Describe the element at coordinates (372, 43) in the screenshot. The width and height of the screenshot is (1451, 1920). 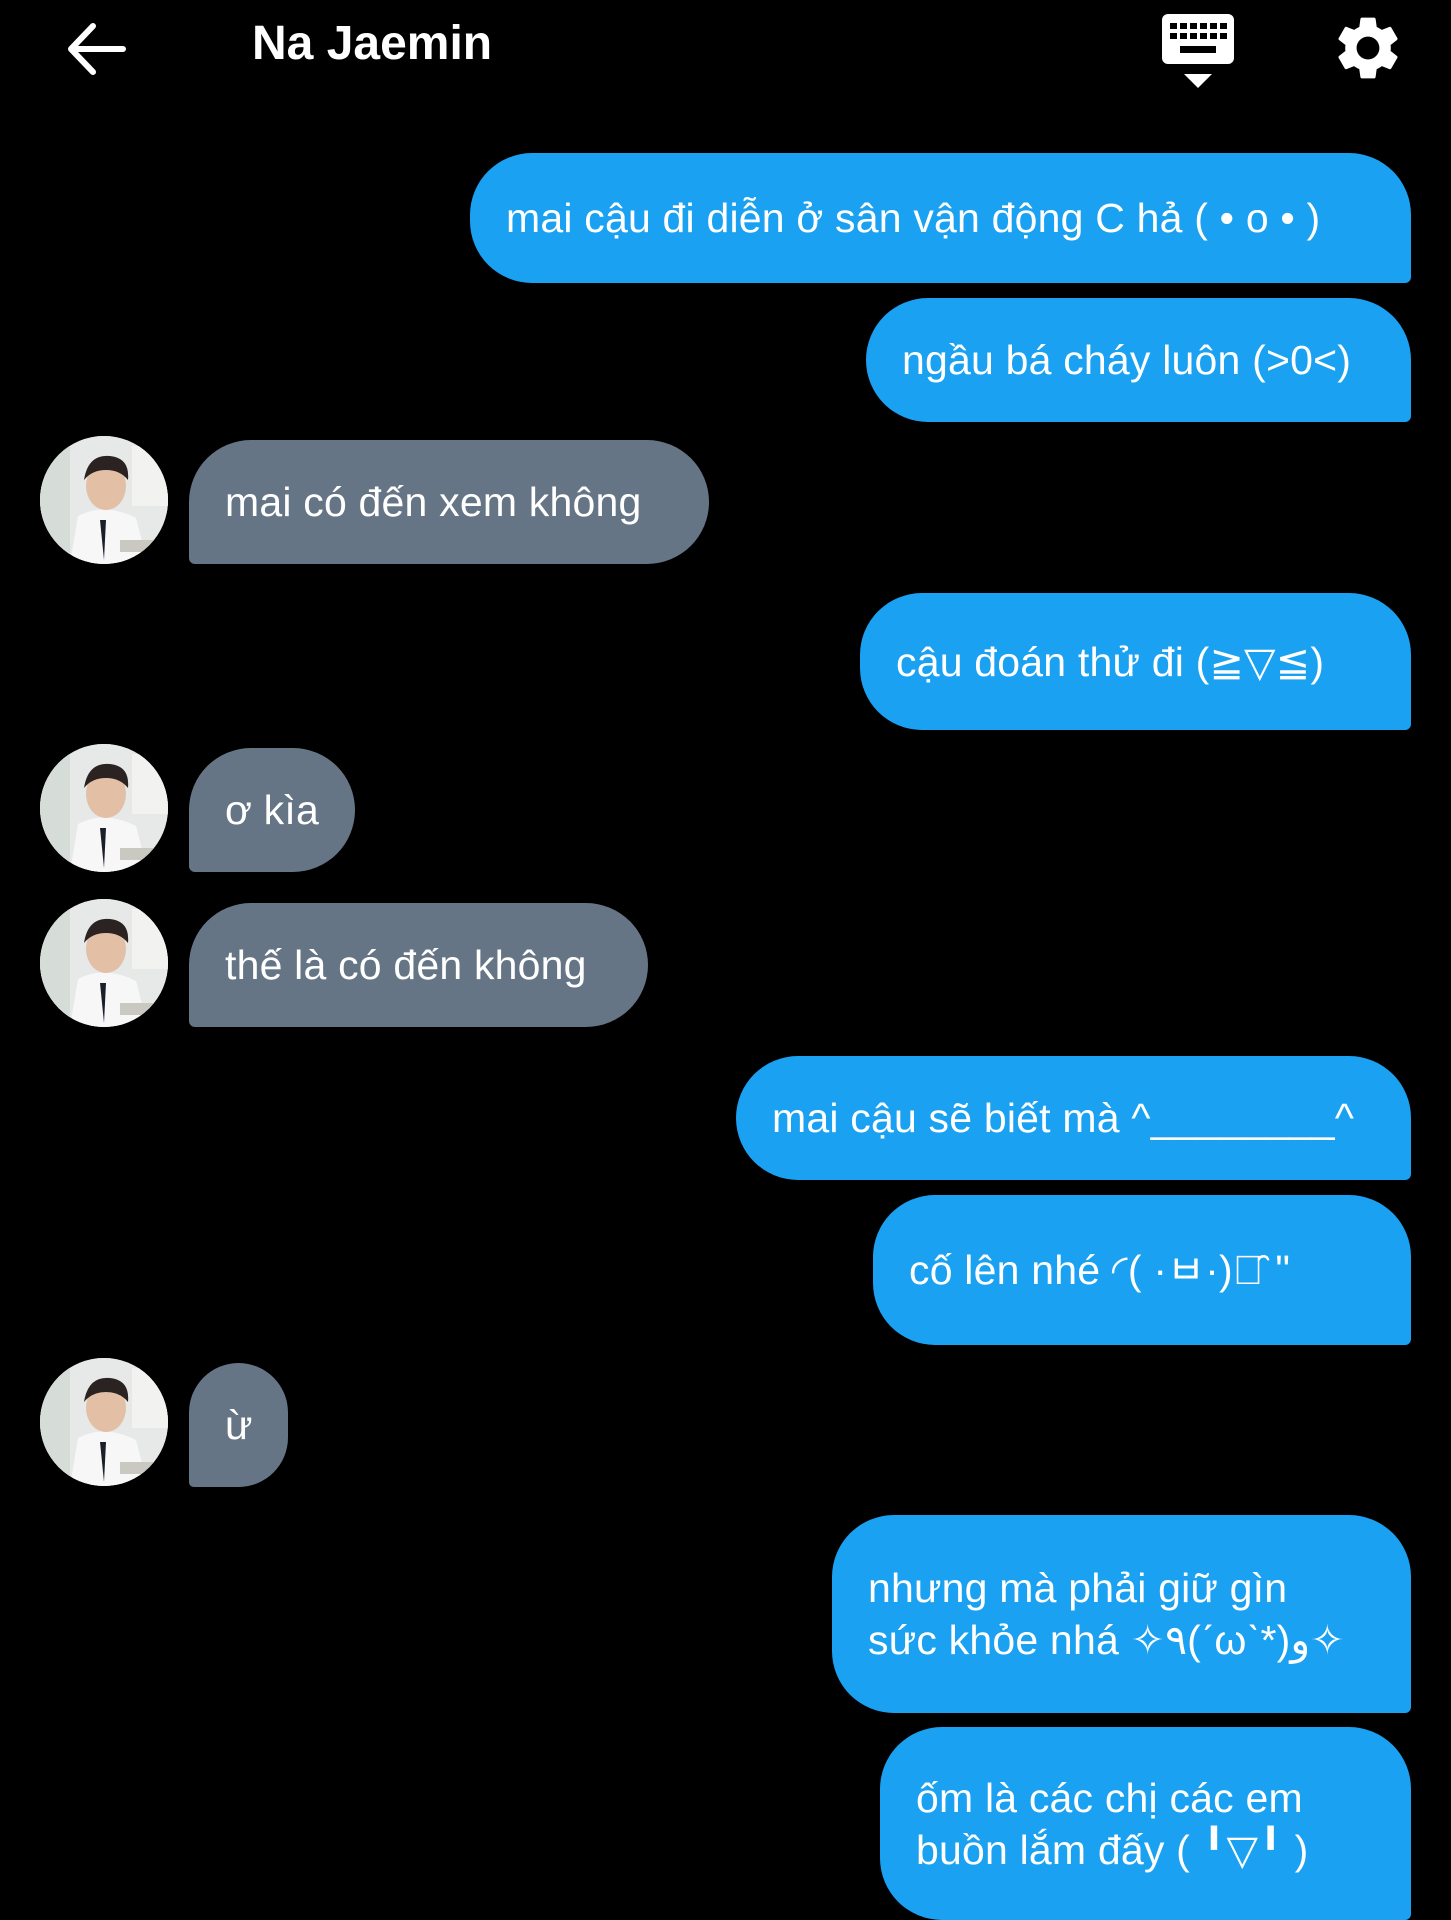
I see `conversation-title: Na Jaemin` at that location.